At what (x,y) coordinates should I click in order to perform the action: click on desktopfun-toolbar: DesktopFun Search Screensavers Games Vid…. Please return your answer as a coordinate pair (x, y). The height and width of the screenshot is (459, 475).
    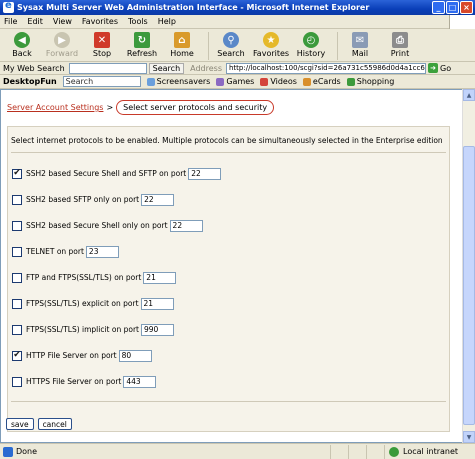
    Looking at the image, I should click on (237, 82).